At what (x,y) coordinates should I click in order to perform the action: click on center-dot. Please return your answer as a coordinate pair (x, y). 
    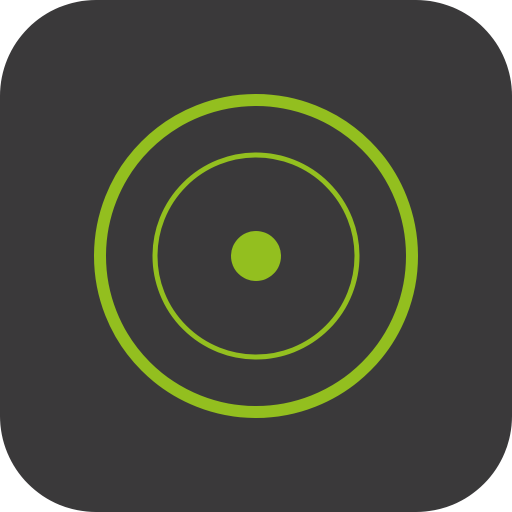
    Looking at the image, I should click on (256, 256).